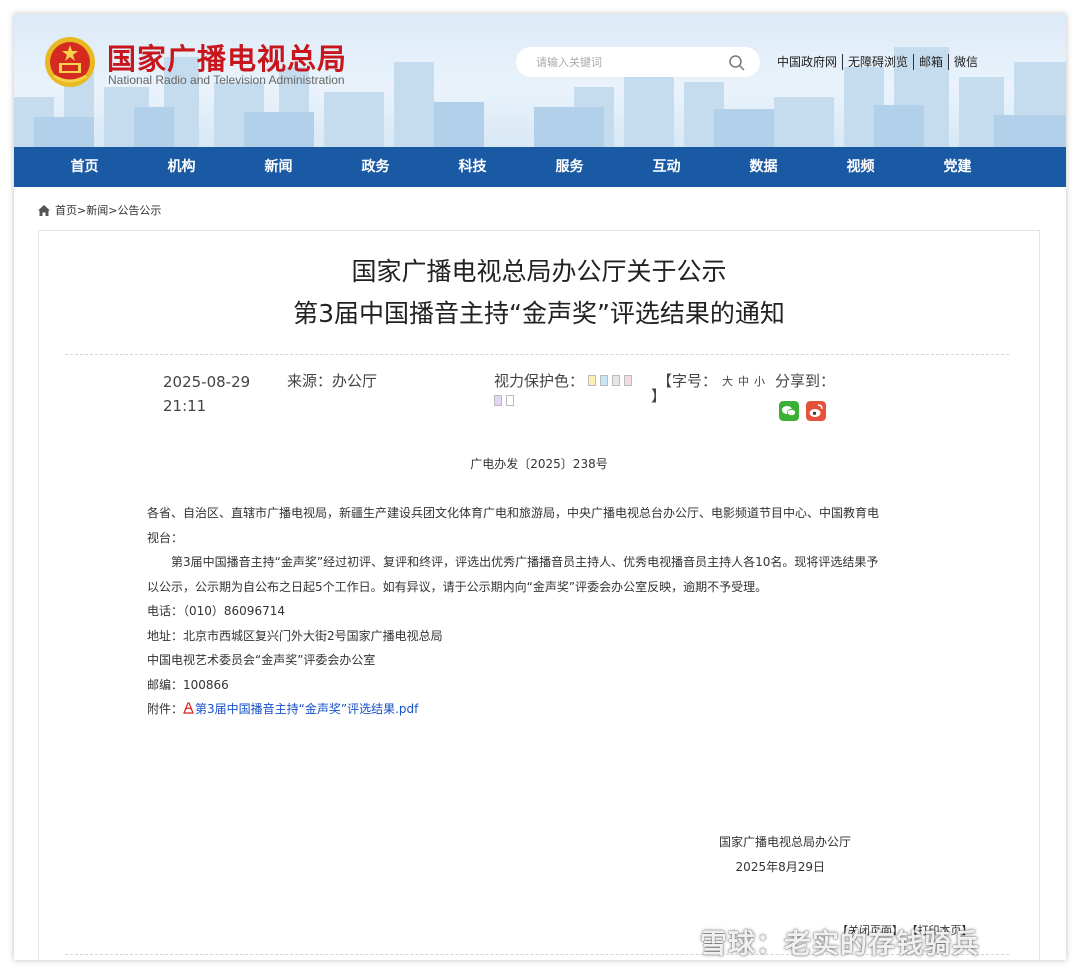 Image resolution: width=1080 pixels, height=974 pixels. I want to click on link-gov: 中国政府网, so click(807, 61).